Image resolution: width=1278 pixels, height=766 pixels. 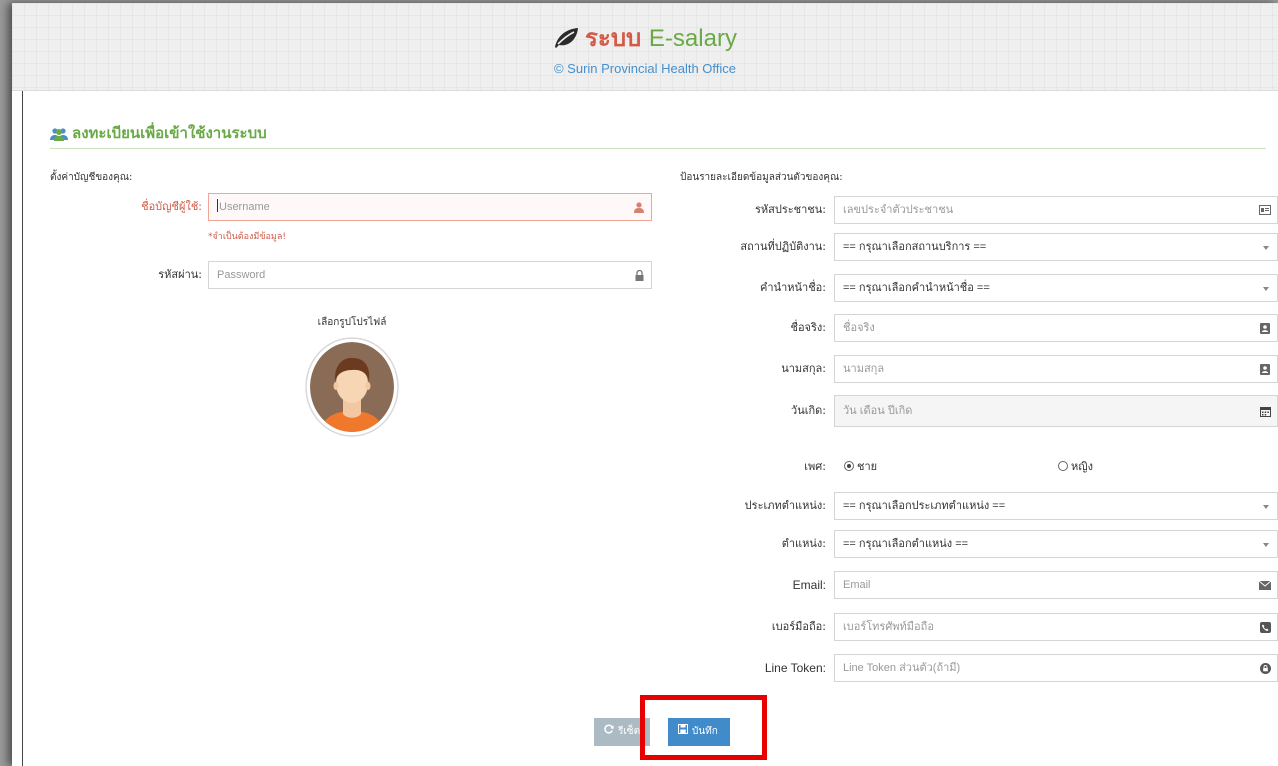 I want to click on field-row-firstname: ชื่อจริง, so click(x=979, y=328).